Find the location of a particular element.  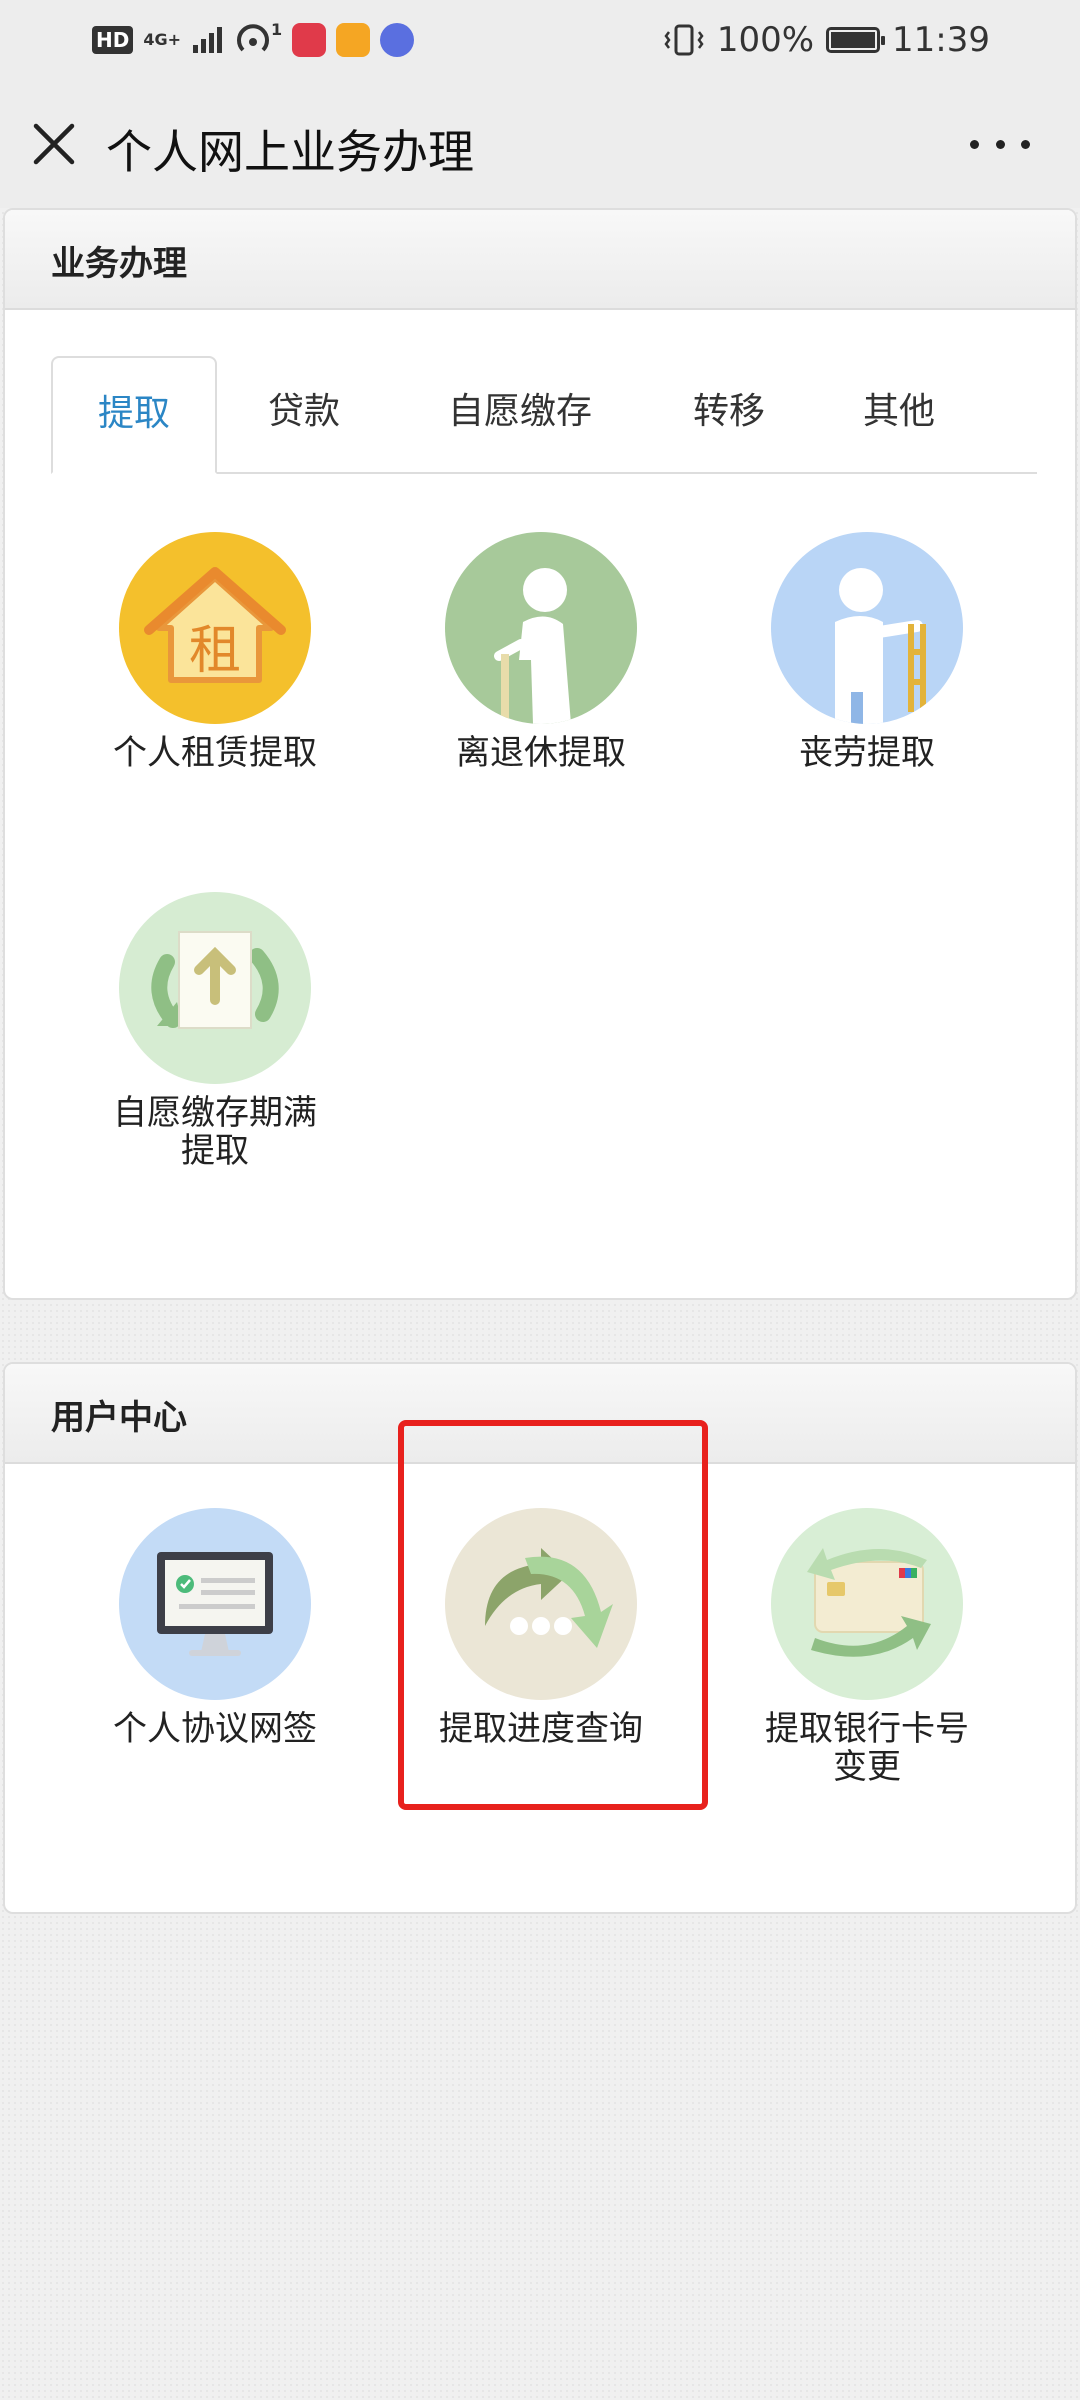

orange-app-icon is located at coordinates (353, 40).